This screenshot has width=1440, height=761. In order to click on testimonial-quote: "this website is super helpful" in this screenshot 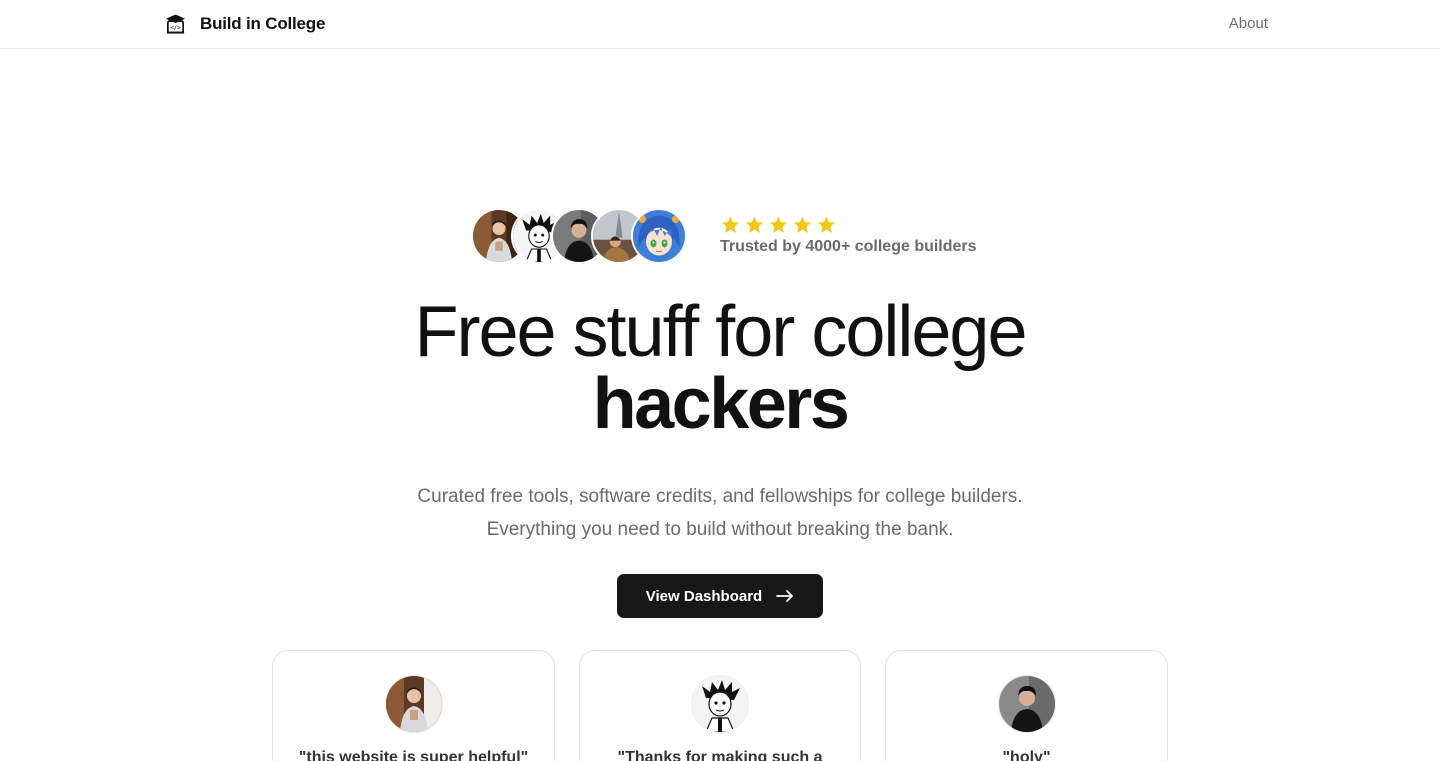, I will do `click(413, 755)`.